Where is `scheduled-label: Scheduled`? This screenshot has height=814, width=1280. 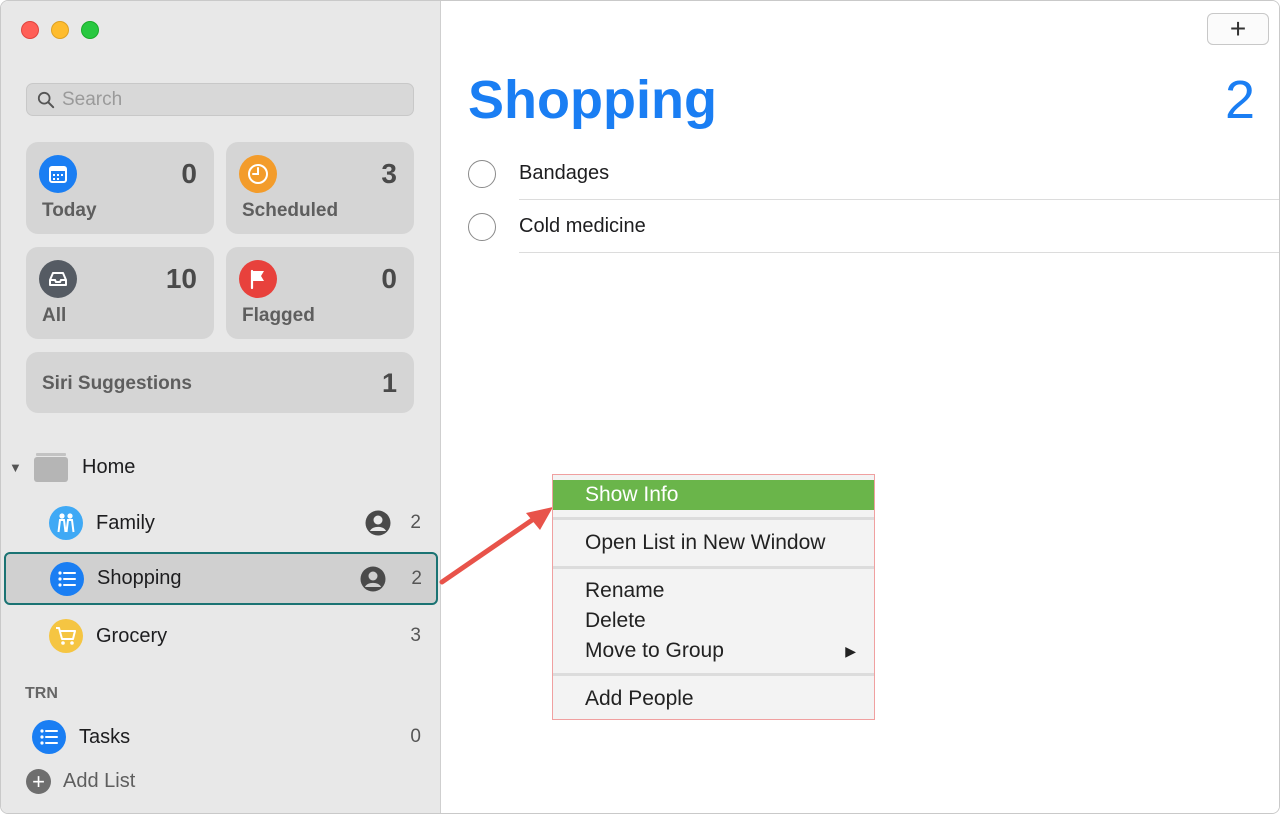 scheduled-label: Scheduled is located at coordinates (290, 210).